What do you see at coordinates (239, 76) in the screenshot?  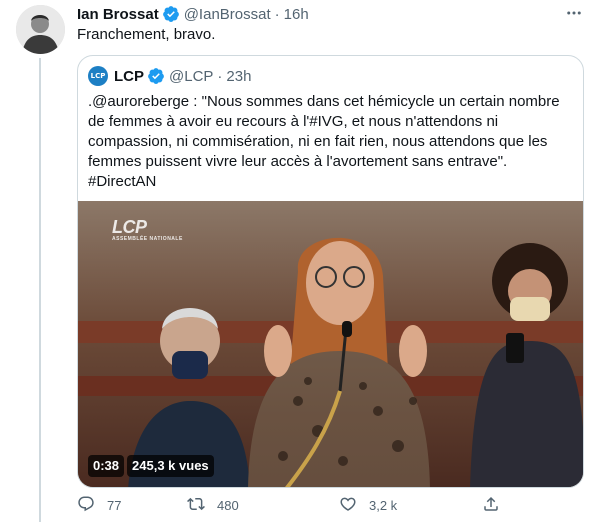 I see `quoted-timestamp: 23h` at bounding box center [239, 76].